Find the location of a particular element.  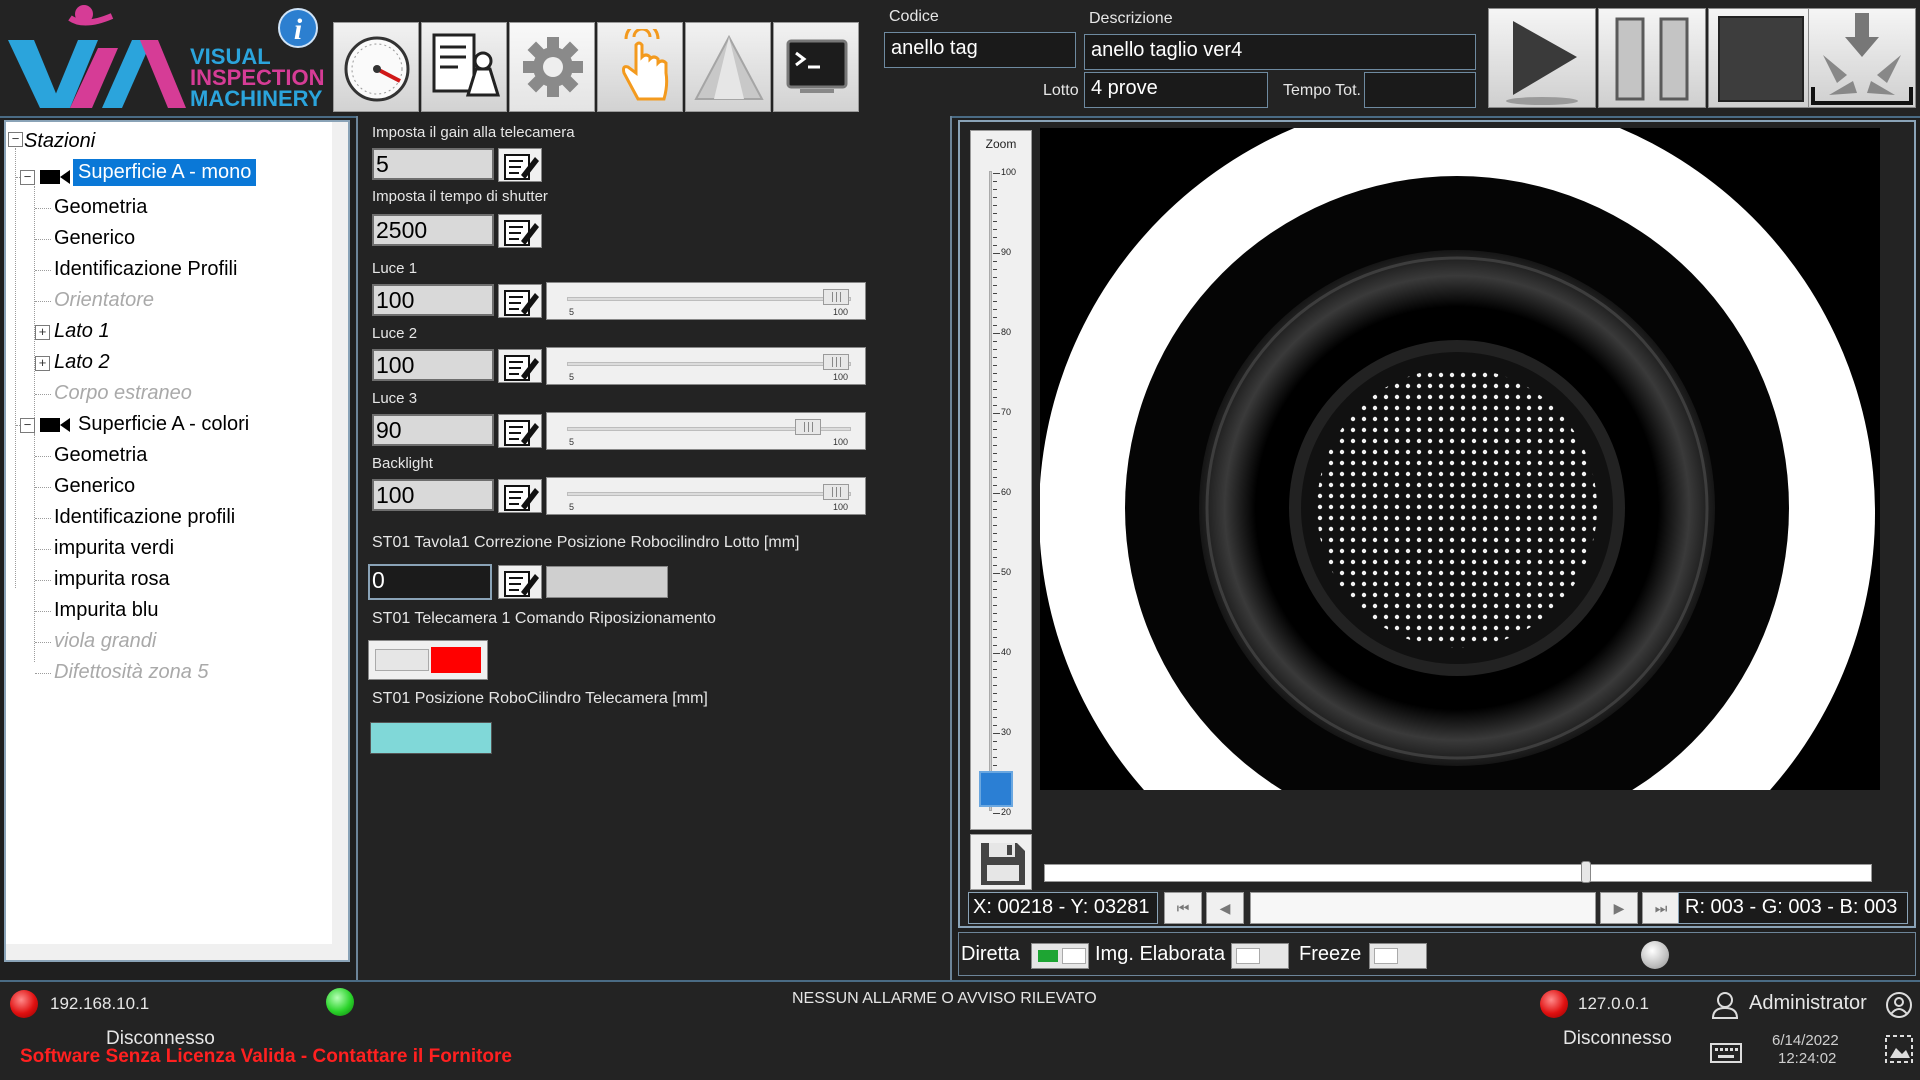

frame-slider is located at coordinates (1458, 872).